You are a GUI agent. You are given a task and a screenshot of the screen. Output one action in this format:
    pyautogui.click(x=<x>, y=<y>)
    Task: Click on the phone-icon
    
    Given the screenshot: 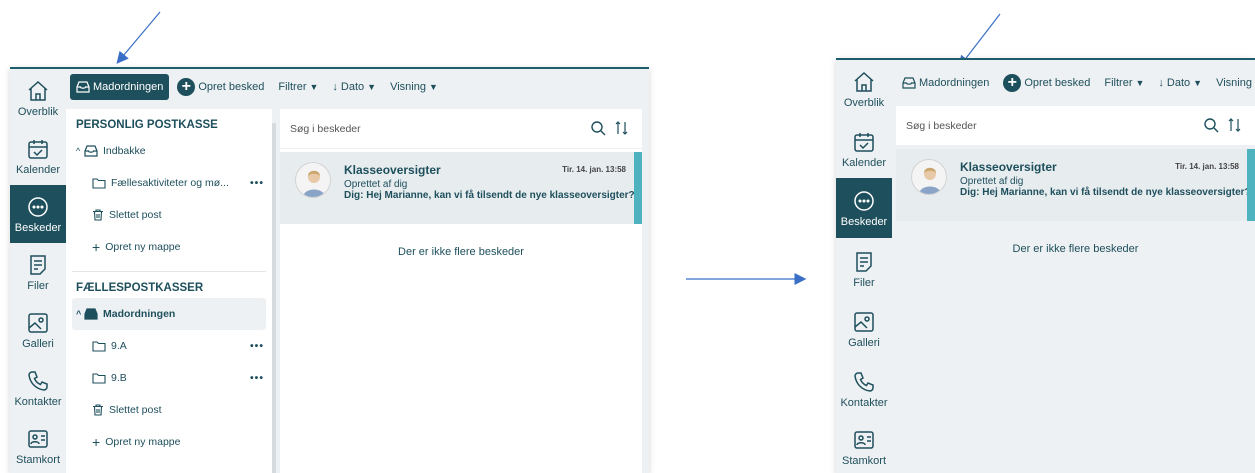 What is the action you would take?
    pyautogui.click(x=38, y=380)
    